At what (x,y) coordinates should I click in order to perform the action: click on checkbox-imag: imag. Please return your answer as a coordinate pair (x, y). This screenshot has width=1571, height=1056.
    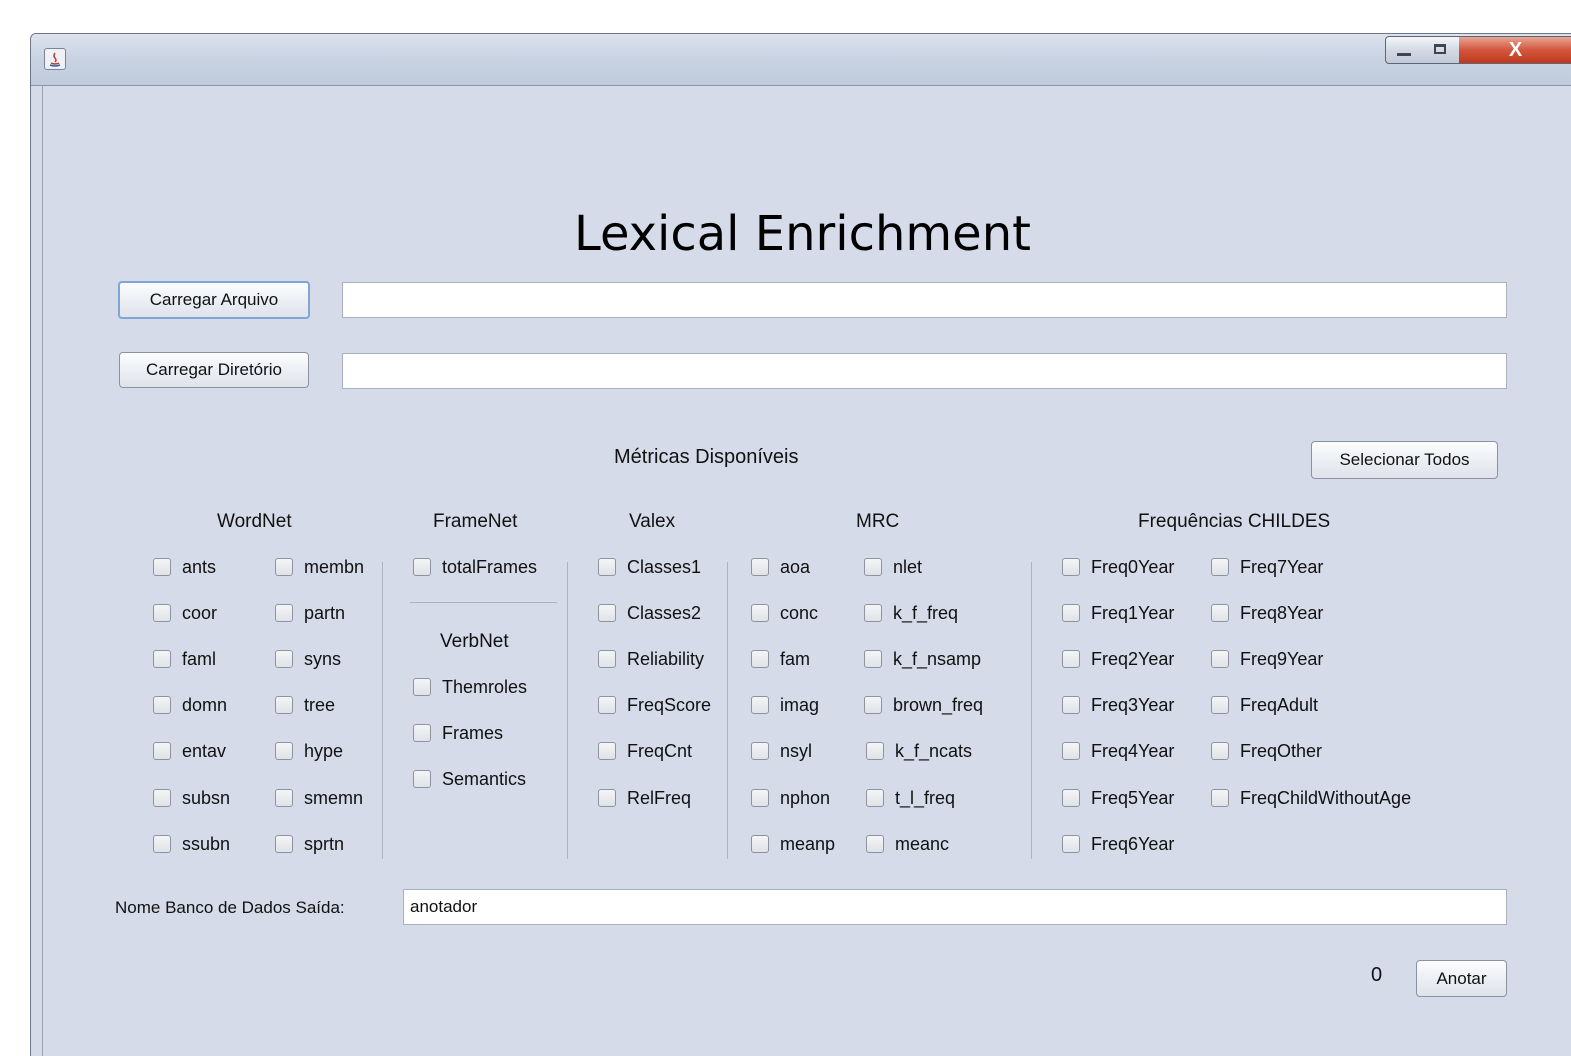
    Looking at the image, I should click on (785, 705).